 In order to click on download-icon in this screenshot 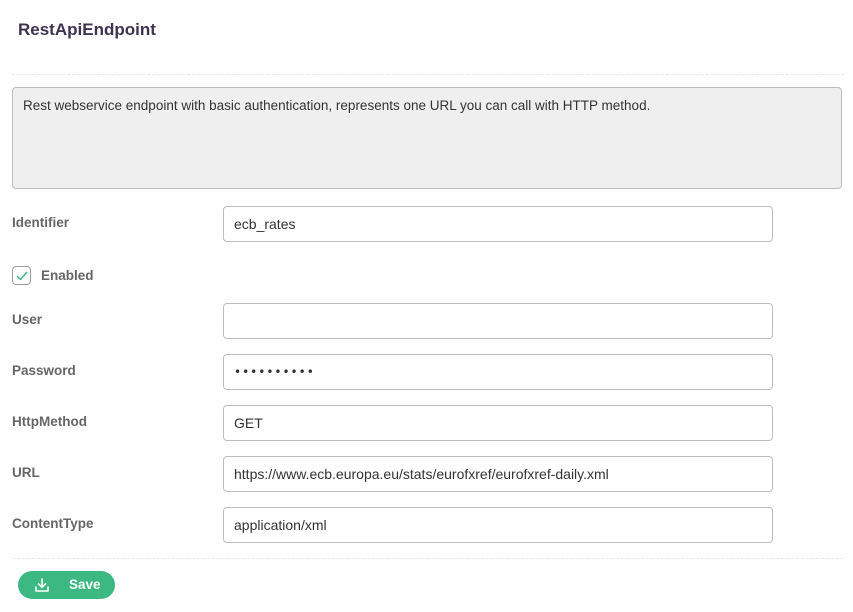, I will do `click(42, 585)`.